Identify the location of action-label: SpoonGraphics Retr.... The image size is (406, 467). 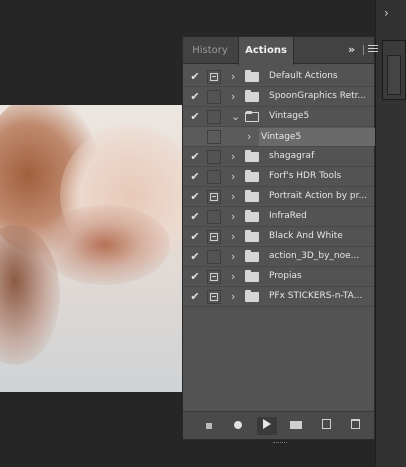
(318, 96).